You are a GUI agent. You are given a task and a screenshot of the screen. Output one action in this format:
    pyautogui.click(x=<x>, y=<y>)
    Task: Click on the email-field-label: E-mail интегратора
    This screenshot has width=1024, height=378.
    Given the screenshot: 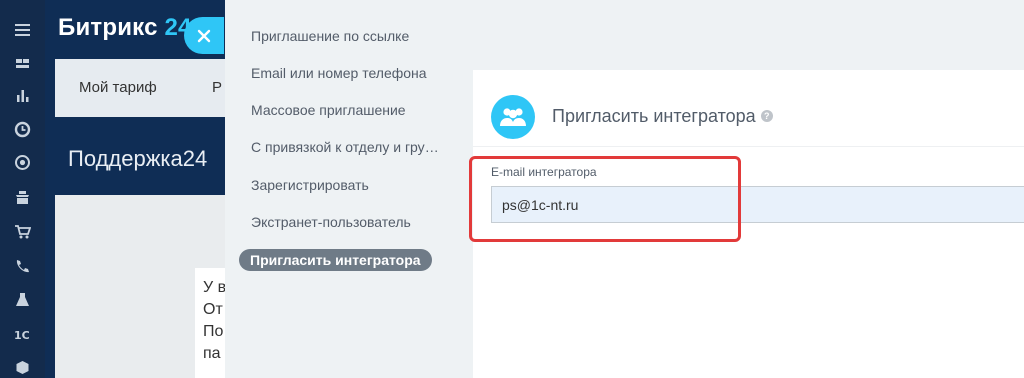 What is the action you would take?
    pyautogui.click(x=544, y=172)
    